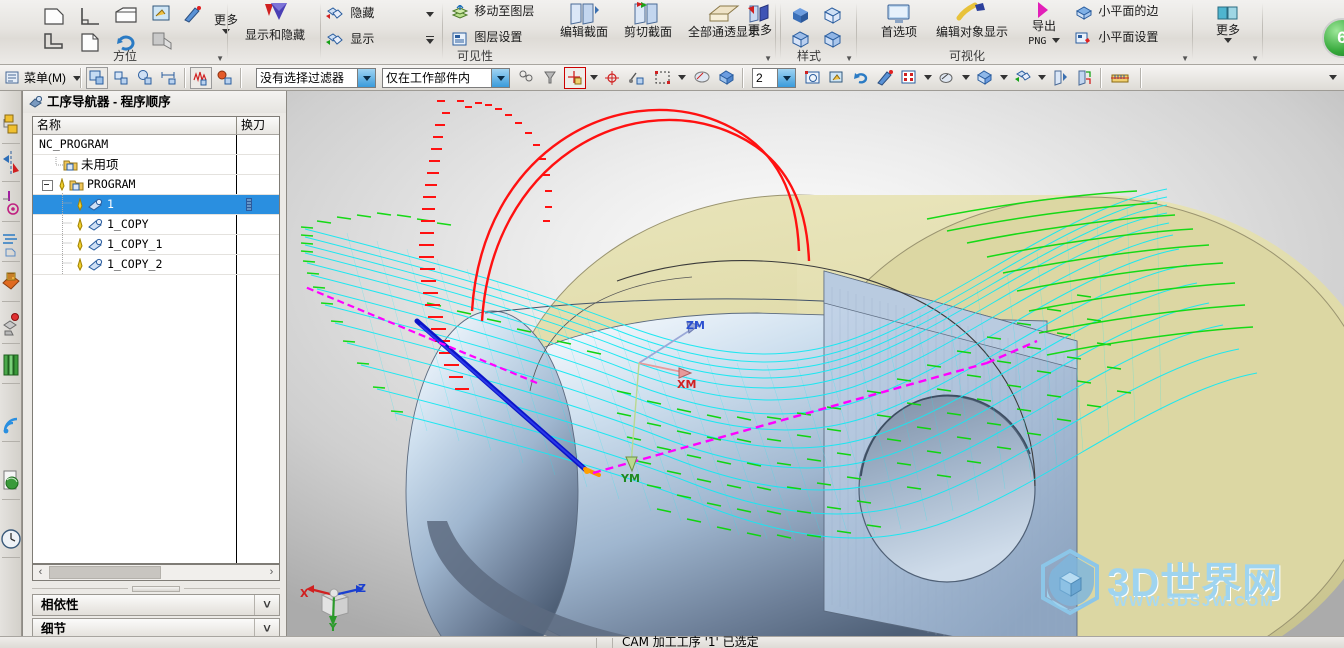 The image size is (1344, 648). I want to click on render-style-icon, so click(985, 78).